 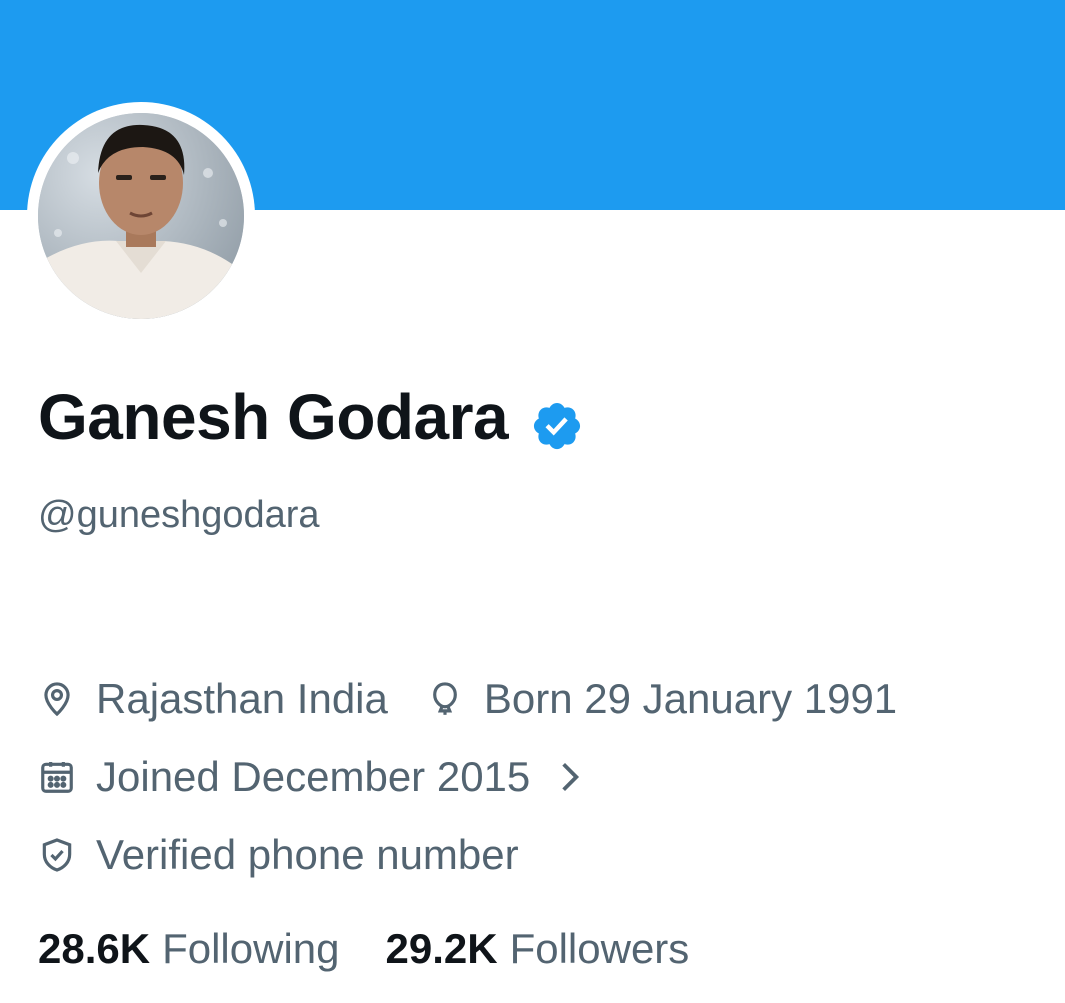 I want to click on display-name-row: Ganesh Godara, so click(x=311, y=417).